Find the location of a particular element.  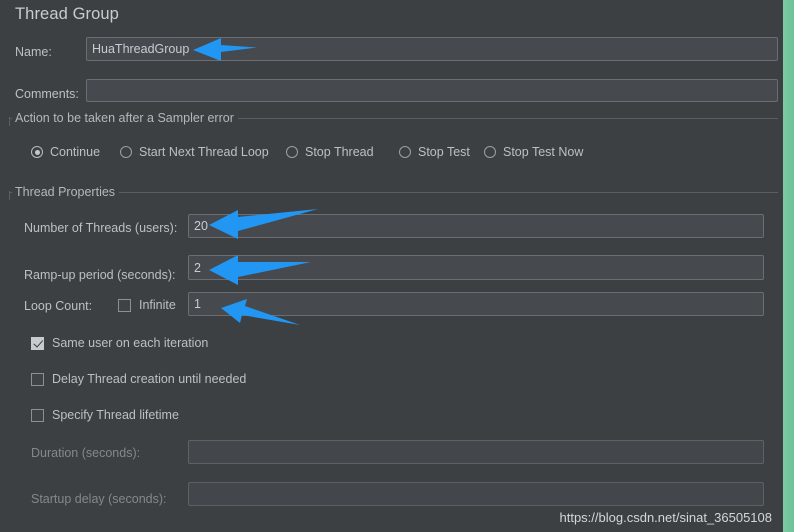

radio-stop-test-now: Stop Test Now is located at coordinates (533, 152).